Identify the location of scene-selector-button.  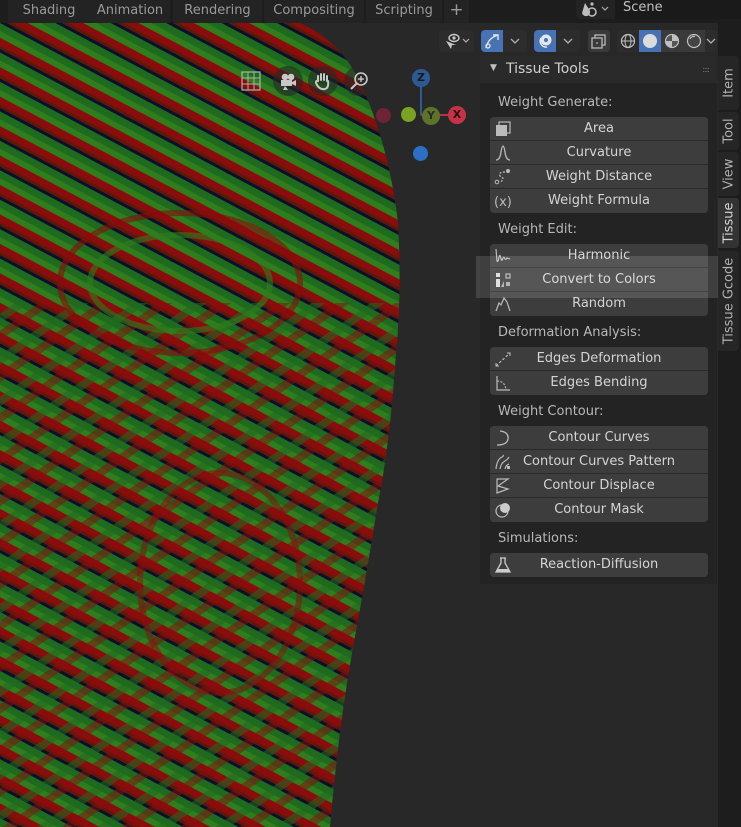
(597, 9).